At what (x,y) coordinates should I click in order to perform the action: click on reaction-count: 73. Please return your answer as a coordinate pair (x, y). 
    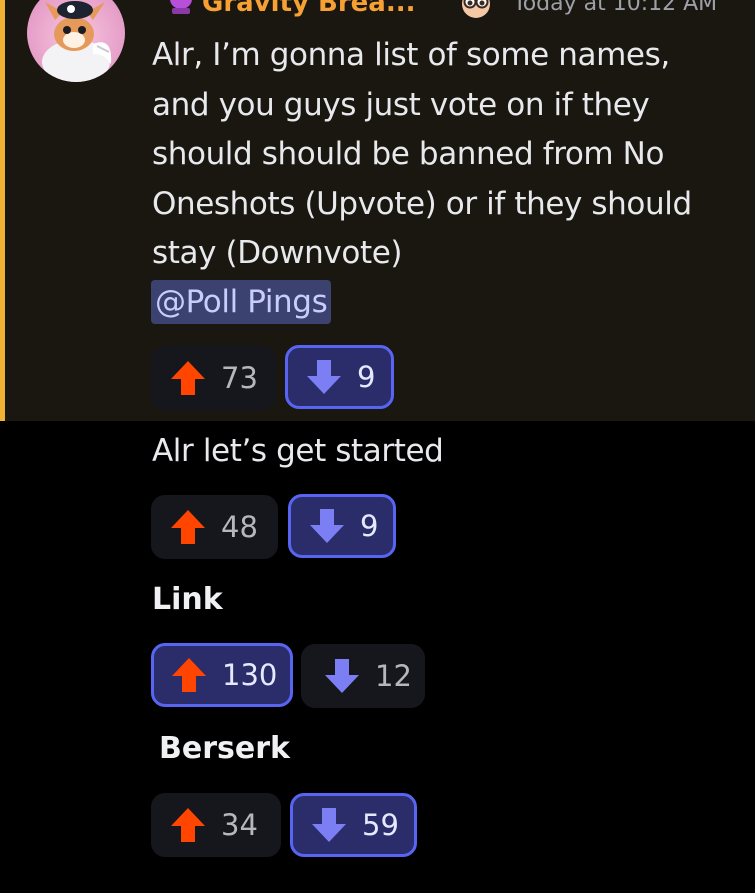
    Looking at the image, I should click on (239, 378).